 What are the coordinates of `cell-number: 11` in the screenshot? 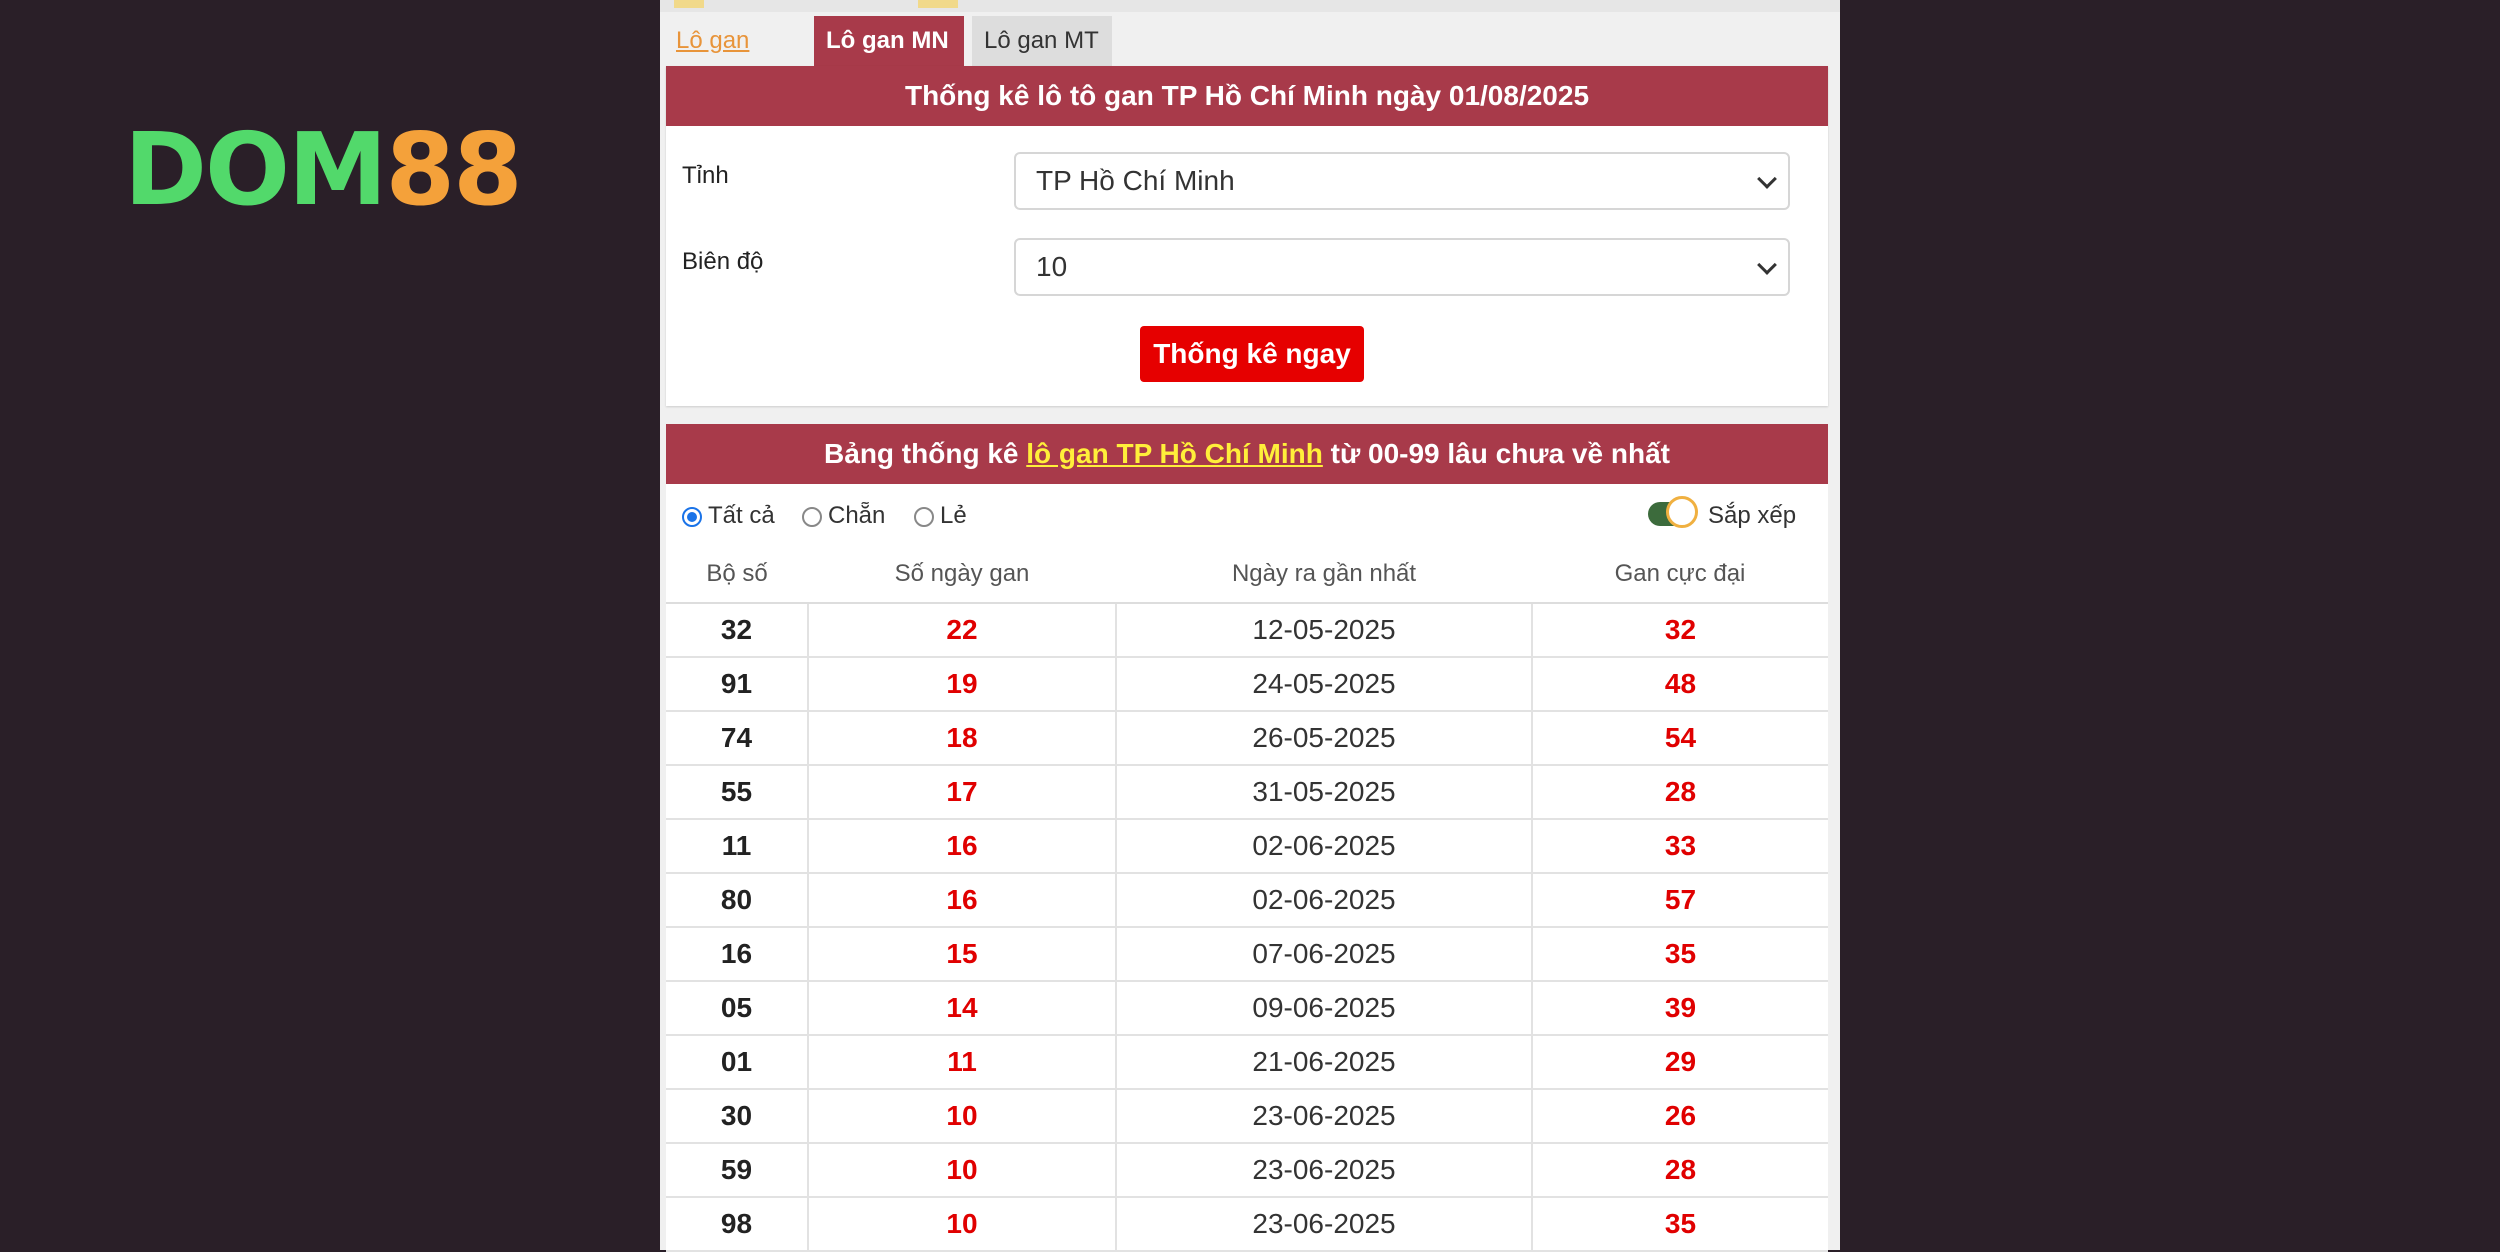 It's located at (737, 846).